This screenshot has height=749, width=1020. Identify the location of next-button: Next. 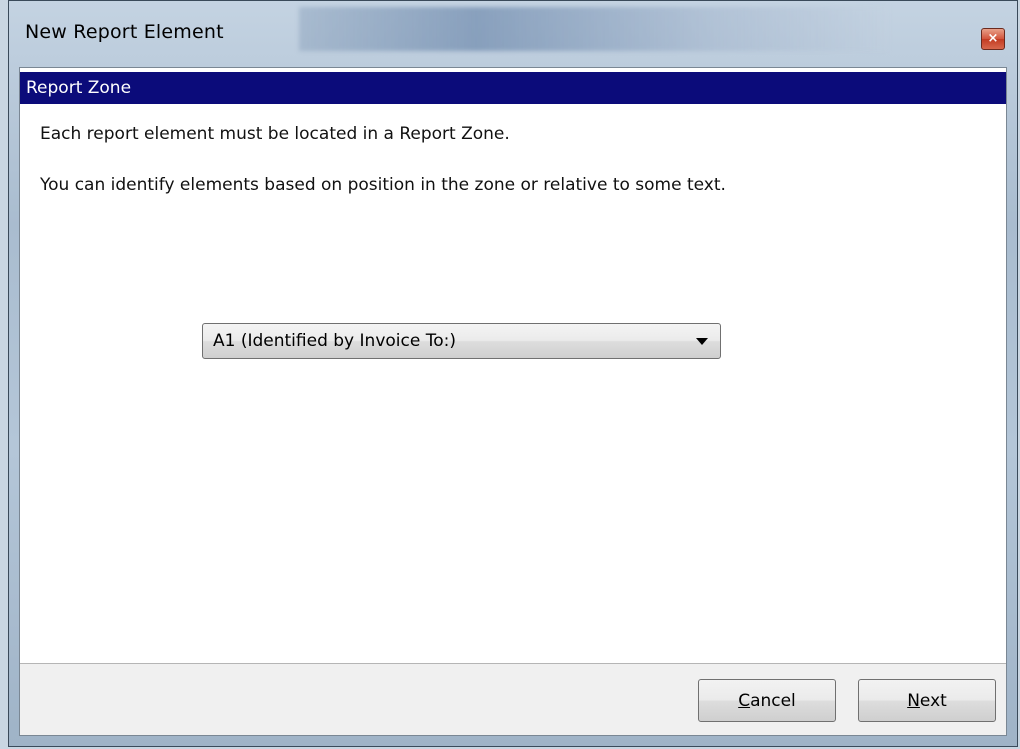
(927, 700).